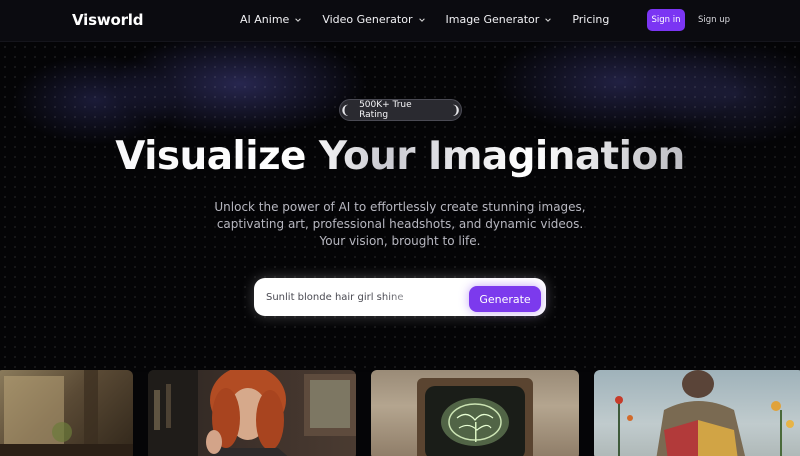  What do you see at coordinates (714, 20) in the screenshot?
I see `sign-up-link: Sign up` at bounding box center [714, 20].